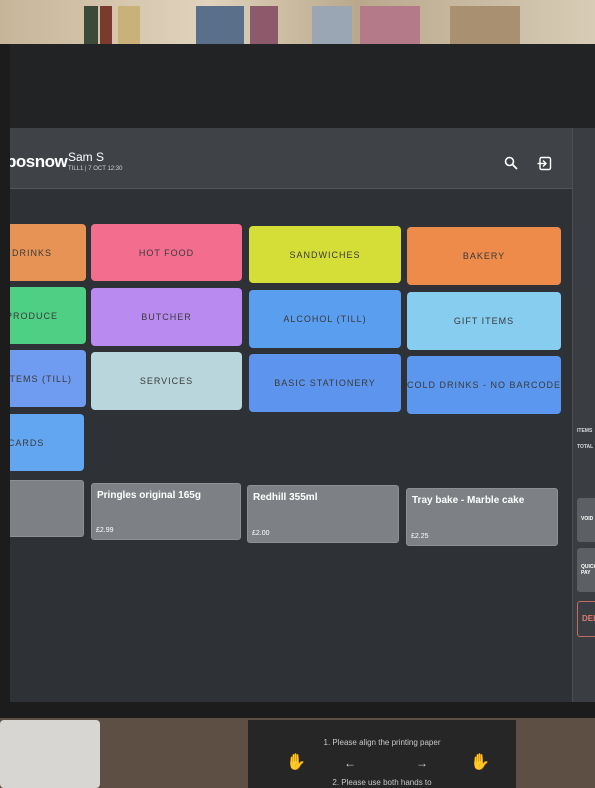 The width and height of the screenshot is (595, 788). What do you see at coordinates (422, 763) in the screenshot?
I see `arrow-right-icon: →` at bounding box center [422, 763].